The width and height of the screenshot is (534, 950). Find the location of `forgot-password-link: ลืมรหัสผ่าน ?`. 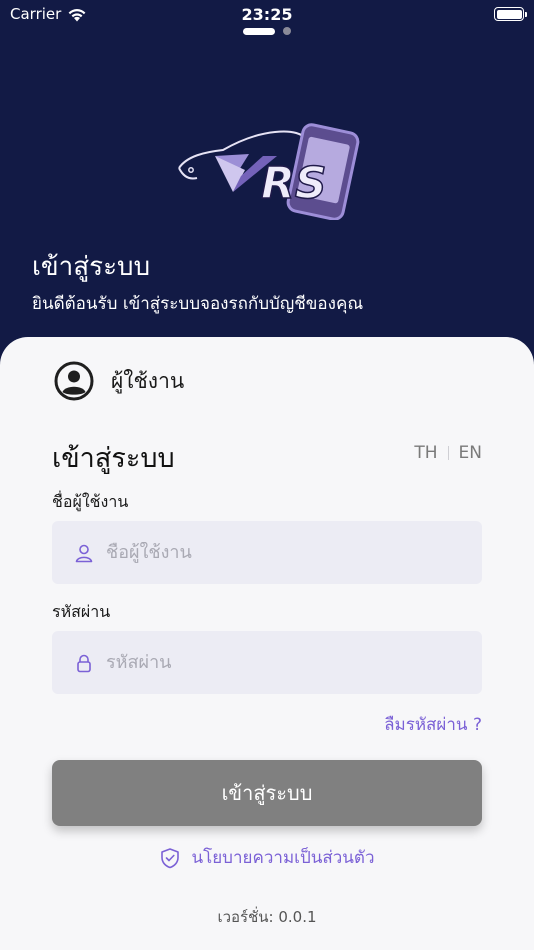

forgot-password-link: ลืมรหัสผ่าน ? is located at coordinates (433, 724).